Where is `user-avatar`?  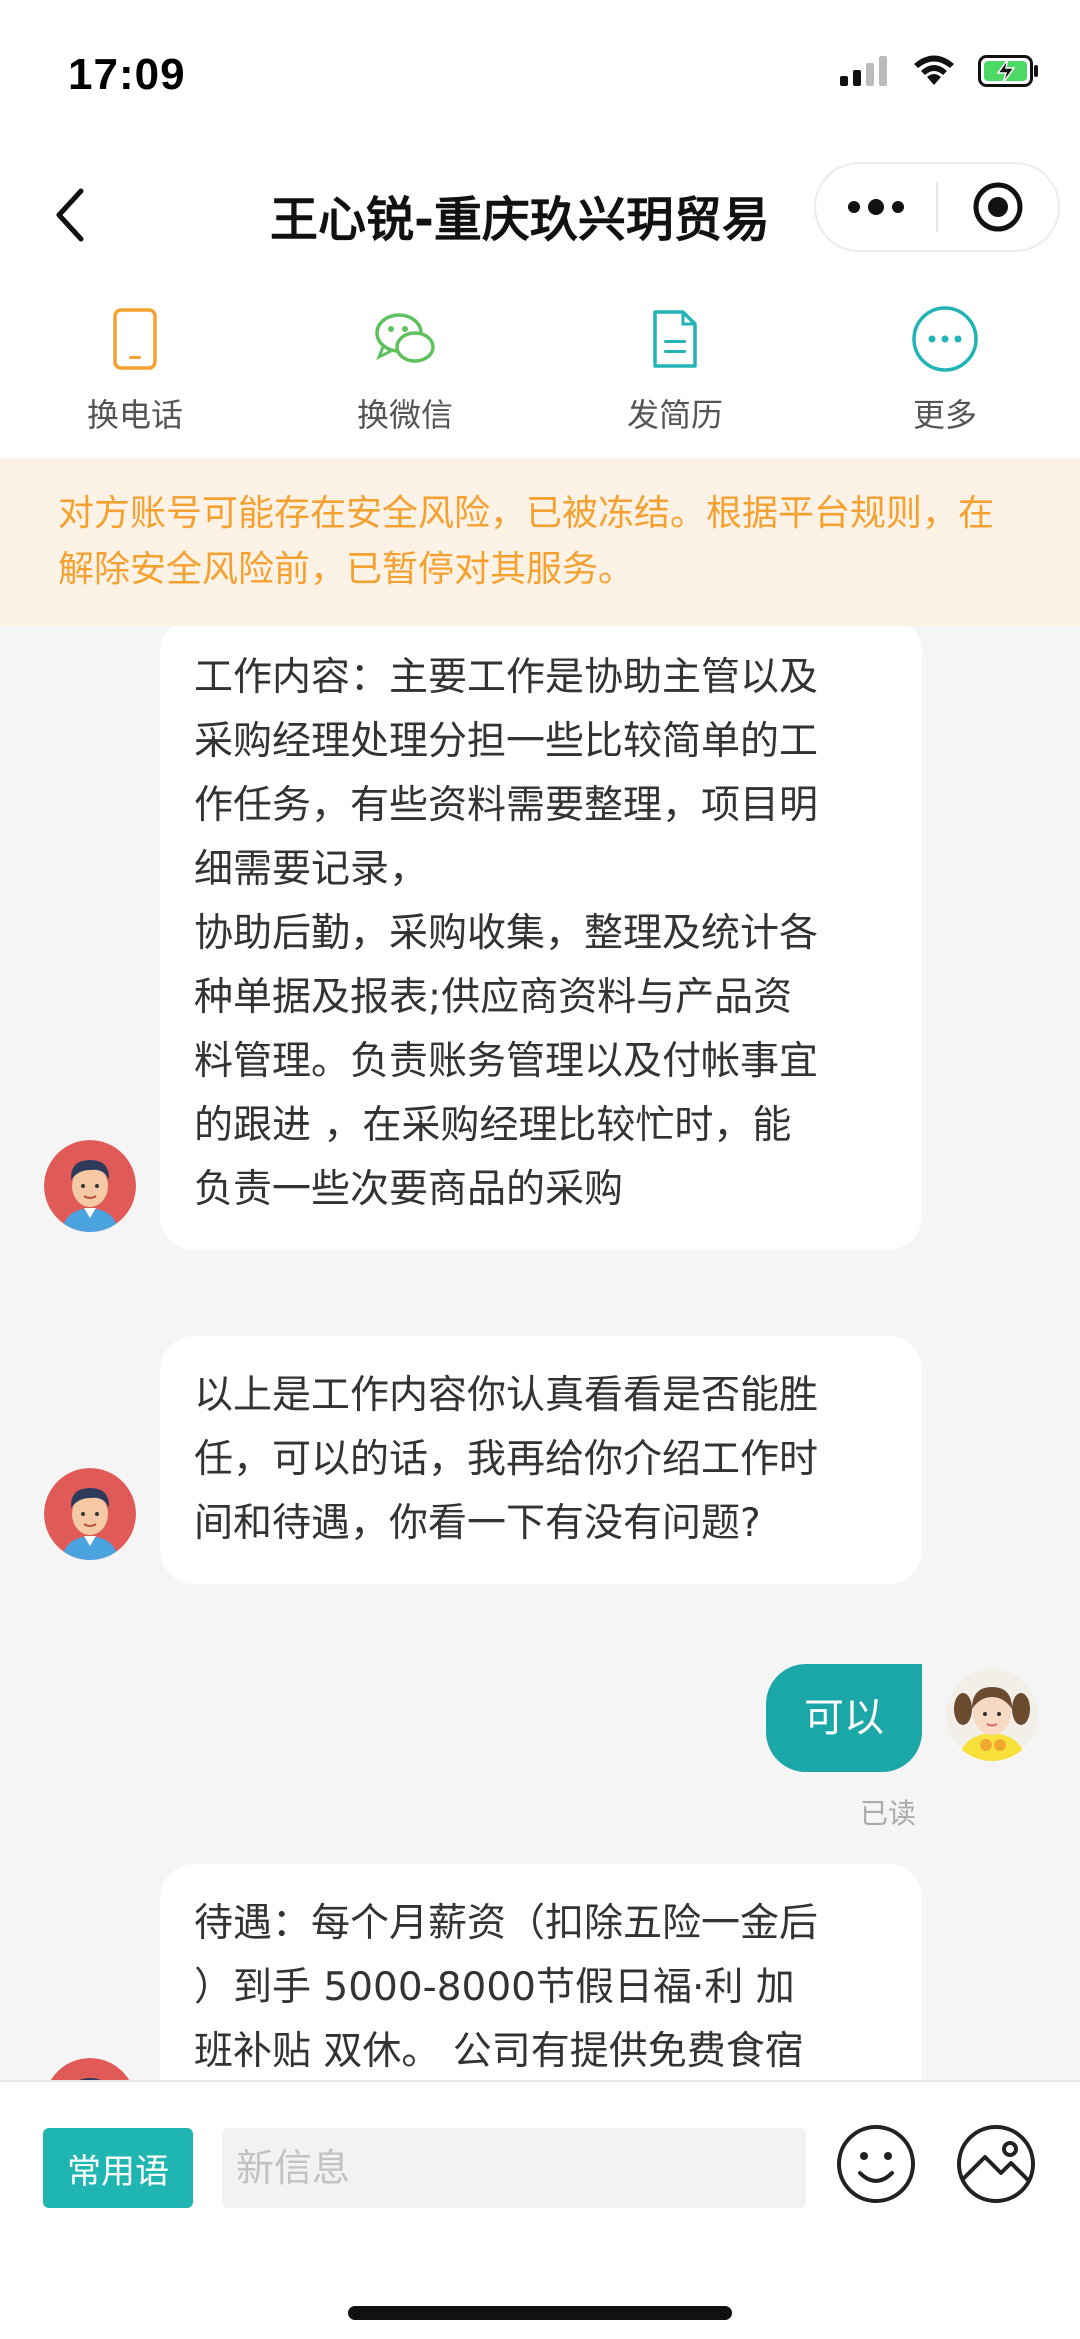 user-avatar is located at coordinates (992, 1715).